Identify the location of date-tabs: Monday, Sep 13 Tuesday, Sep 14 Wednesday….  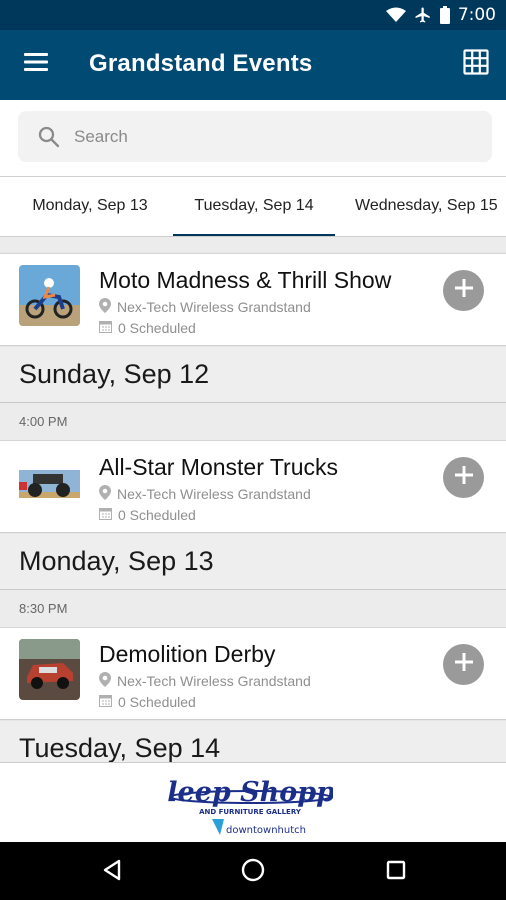
(253, 206).